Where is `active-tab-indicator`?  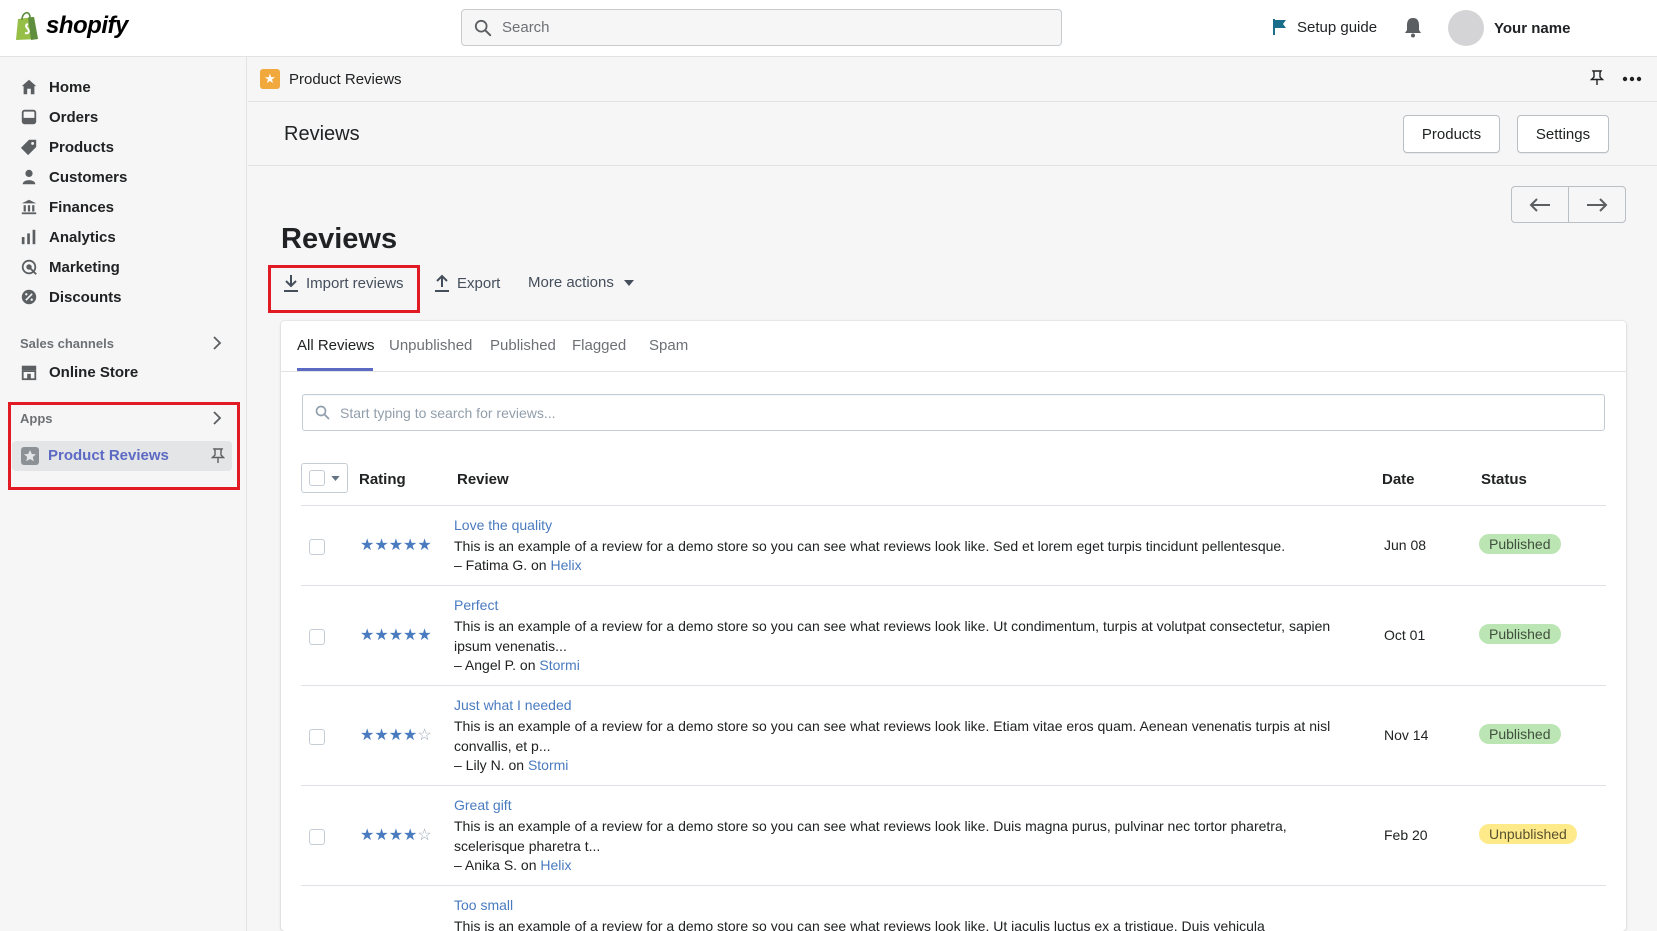
active-tab-indicator is located at coordinates (335, 369).